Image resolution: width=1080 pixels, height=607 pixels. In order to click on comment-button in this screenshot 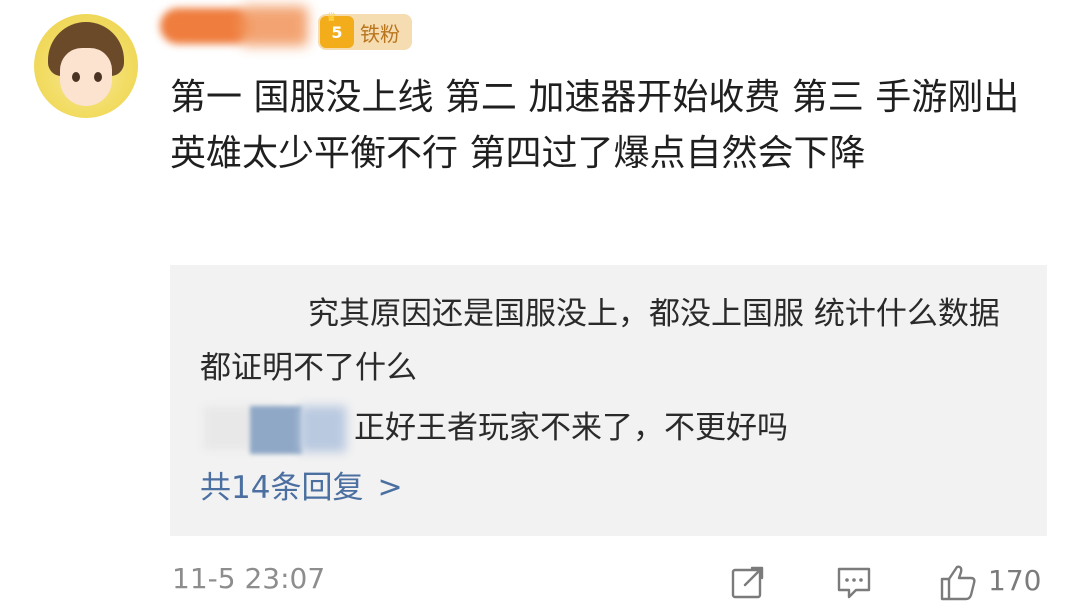, I will do `click(854, 582)`.